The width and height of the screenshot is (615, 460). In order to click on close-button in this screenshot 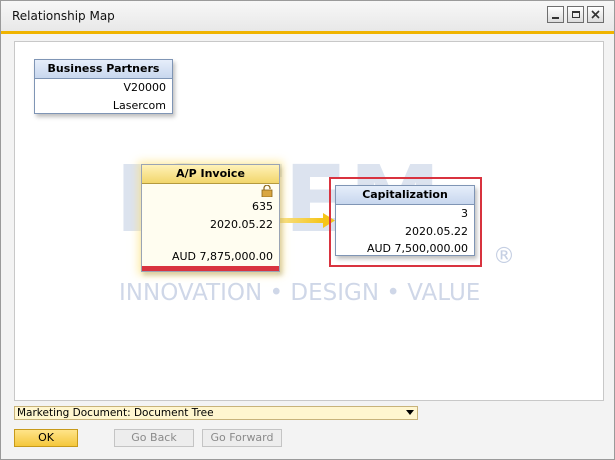, I will do `click(595, 14)`.